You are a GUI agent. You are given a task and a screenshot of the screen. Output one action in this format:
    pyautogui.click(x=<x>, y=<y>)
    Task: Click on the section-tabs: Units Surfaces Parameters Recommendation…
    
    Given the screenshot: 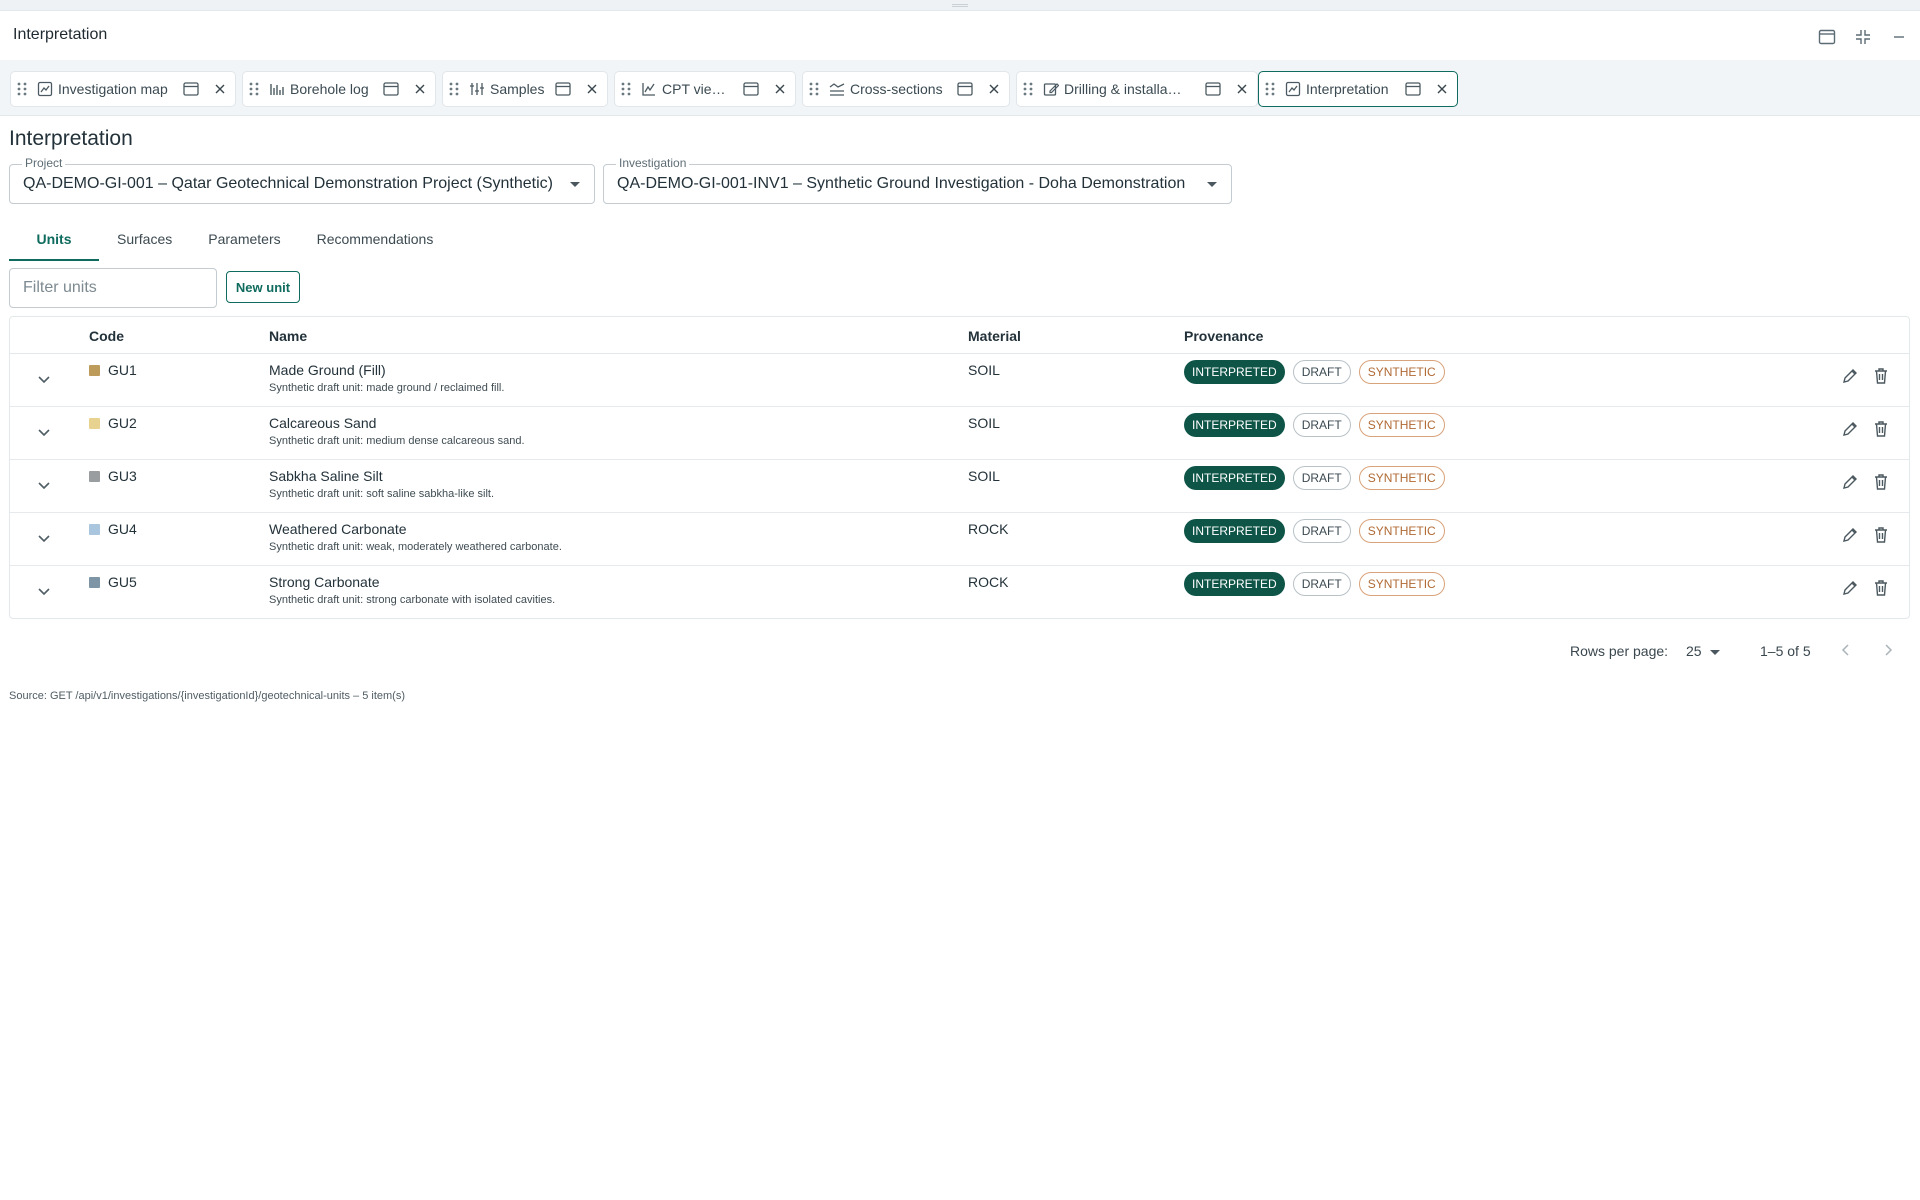 What is the action you would take?
    pyautogui.click(x=230, y=239)
    